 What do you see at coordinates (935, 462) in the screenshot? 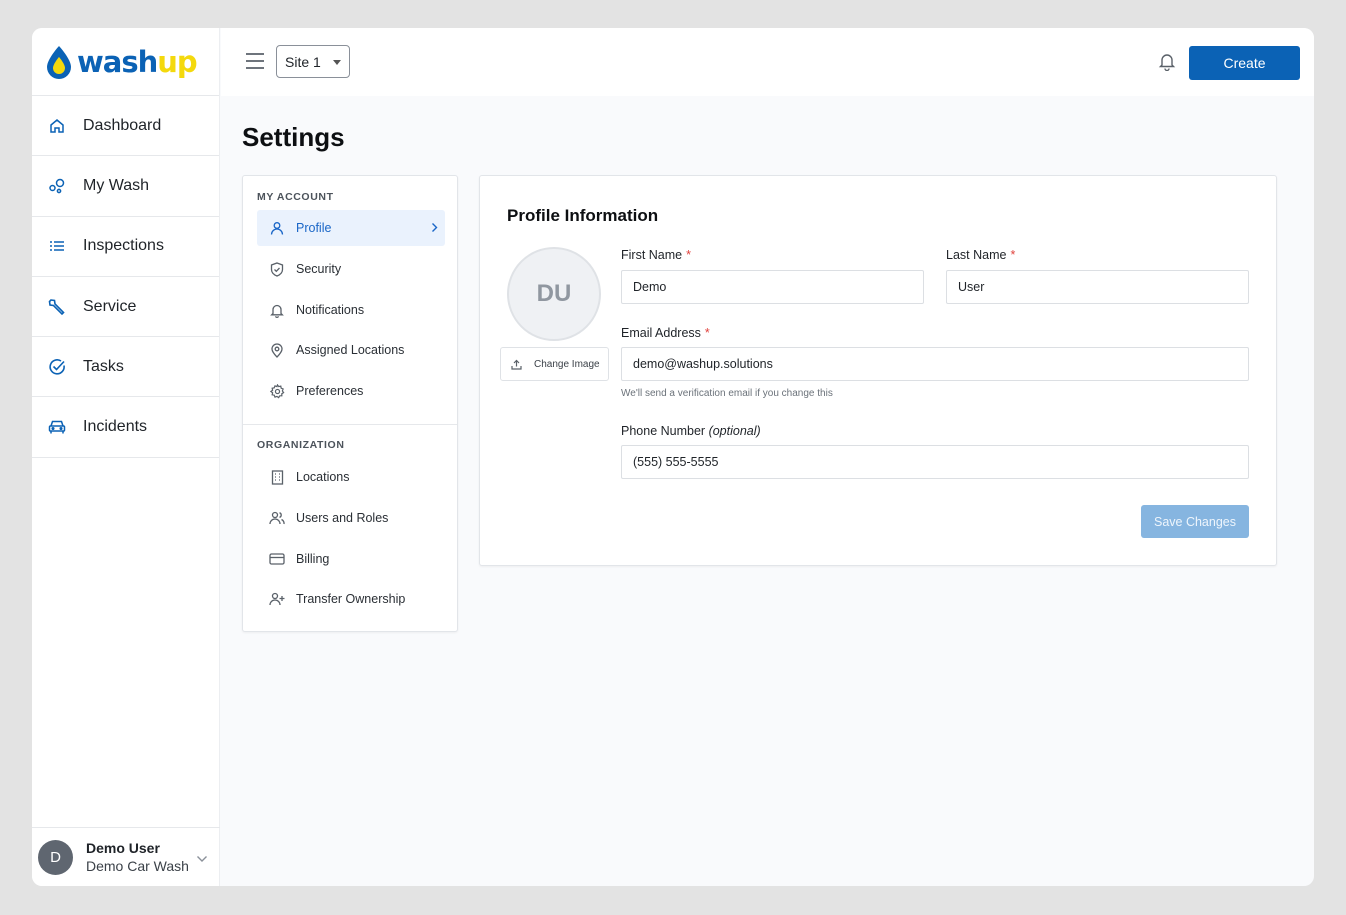
I see `phone-field: (555) 555-5555` at bounding box center [935, 462].